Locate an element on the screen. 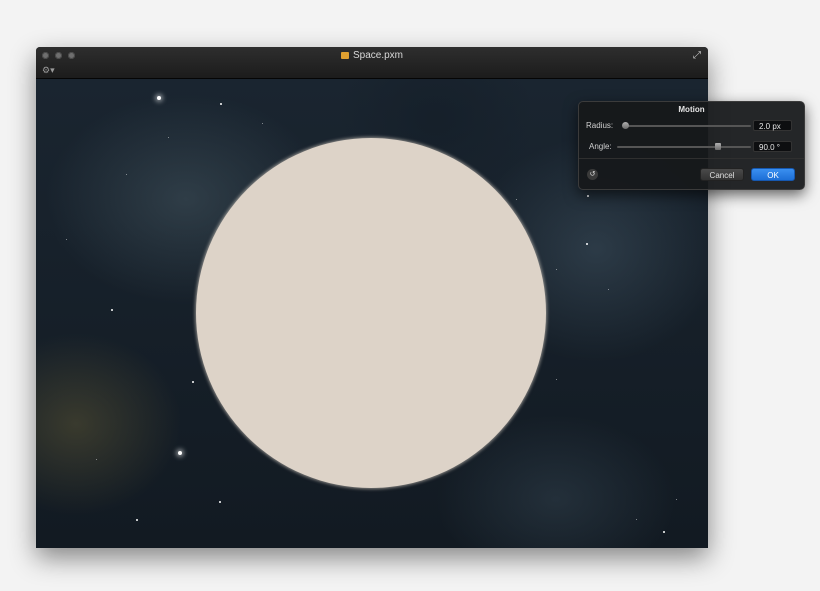 Image resolution: width=820 pixels, height=591 pixels. panel-divider is located at coordinates (691, 158).